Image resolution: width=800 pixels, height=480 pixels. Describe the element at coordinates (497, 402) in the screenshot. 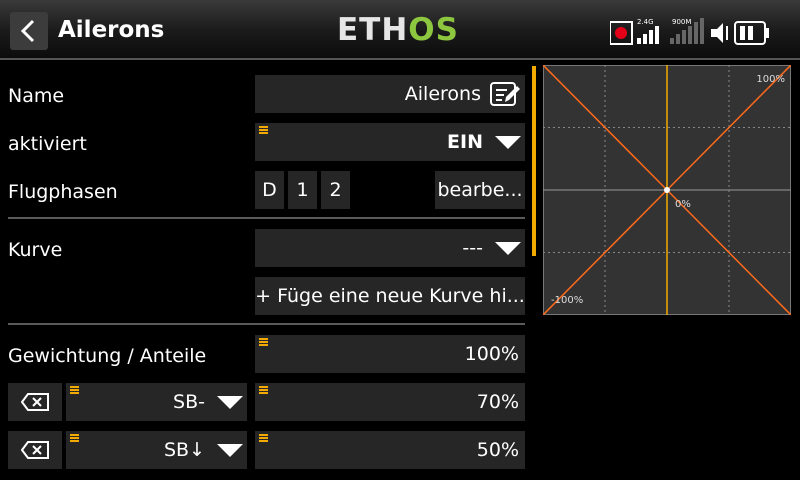

I see `source-weight-value: 70%` at that location.